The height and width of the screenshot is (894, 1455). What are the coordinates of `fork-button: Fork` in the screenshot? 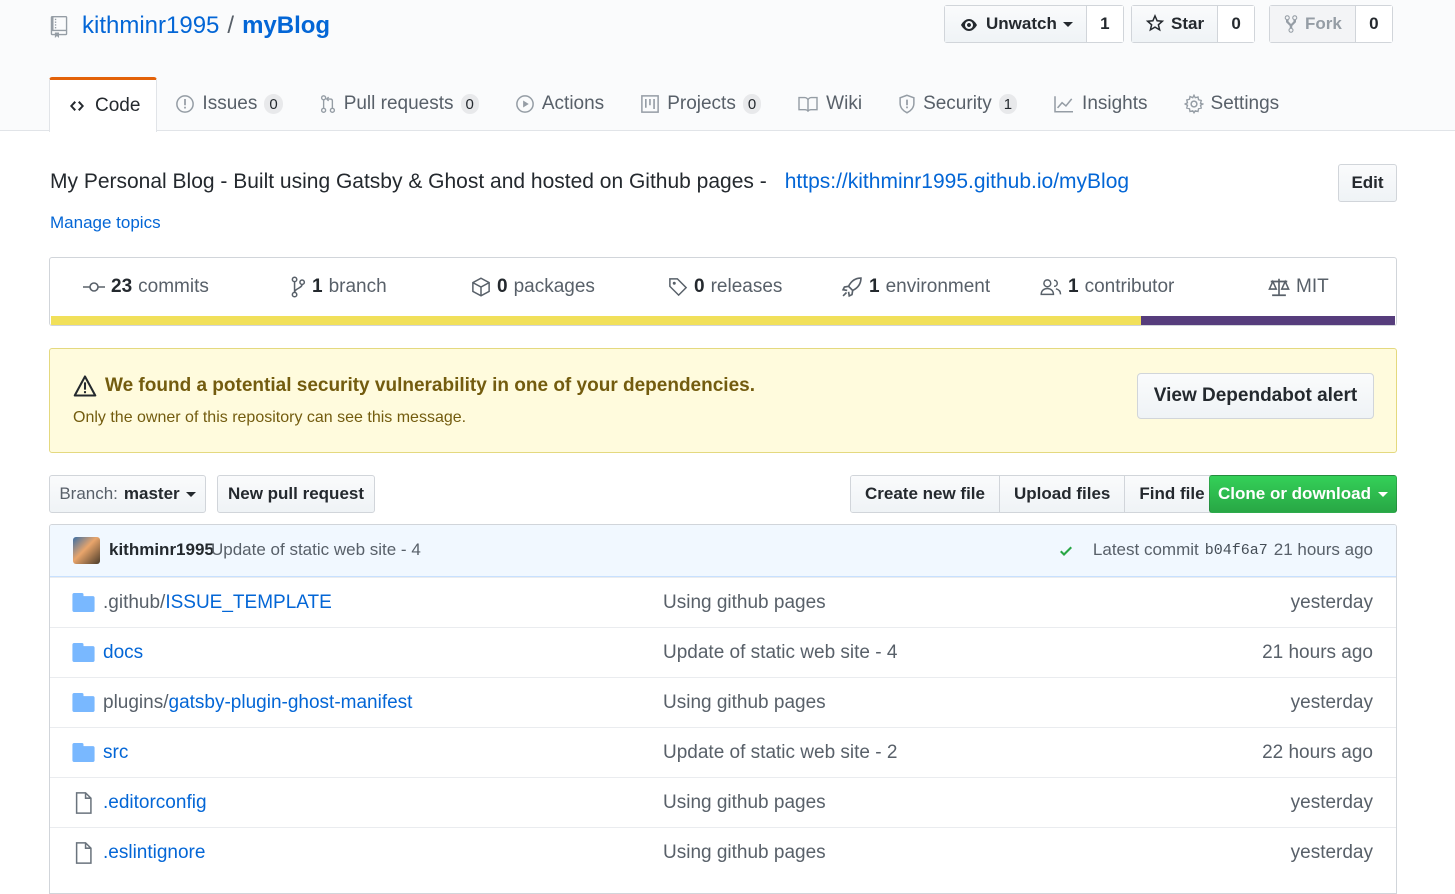 It's located at (1313, 24).